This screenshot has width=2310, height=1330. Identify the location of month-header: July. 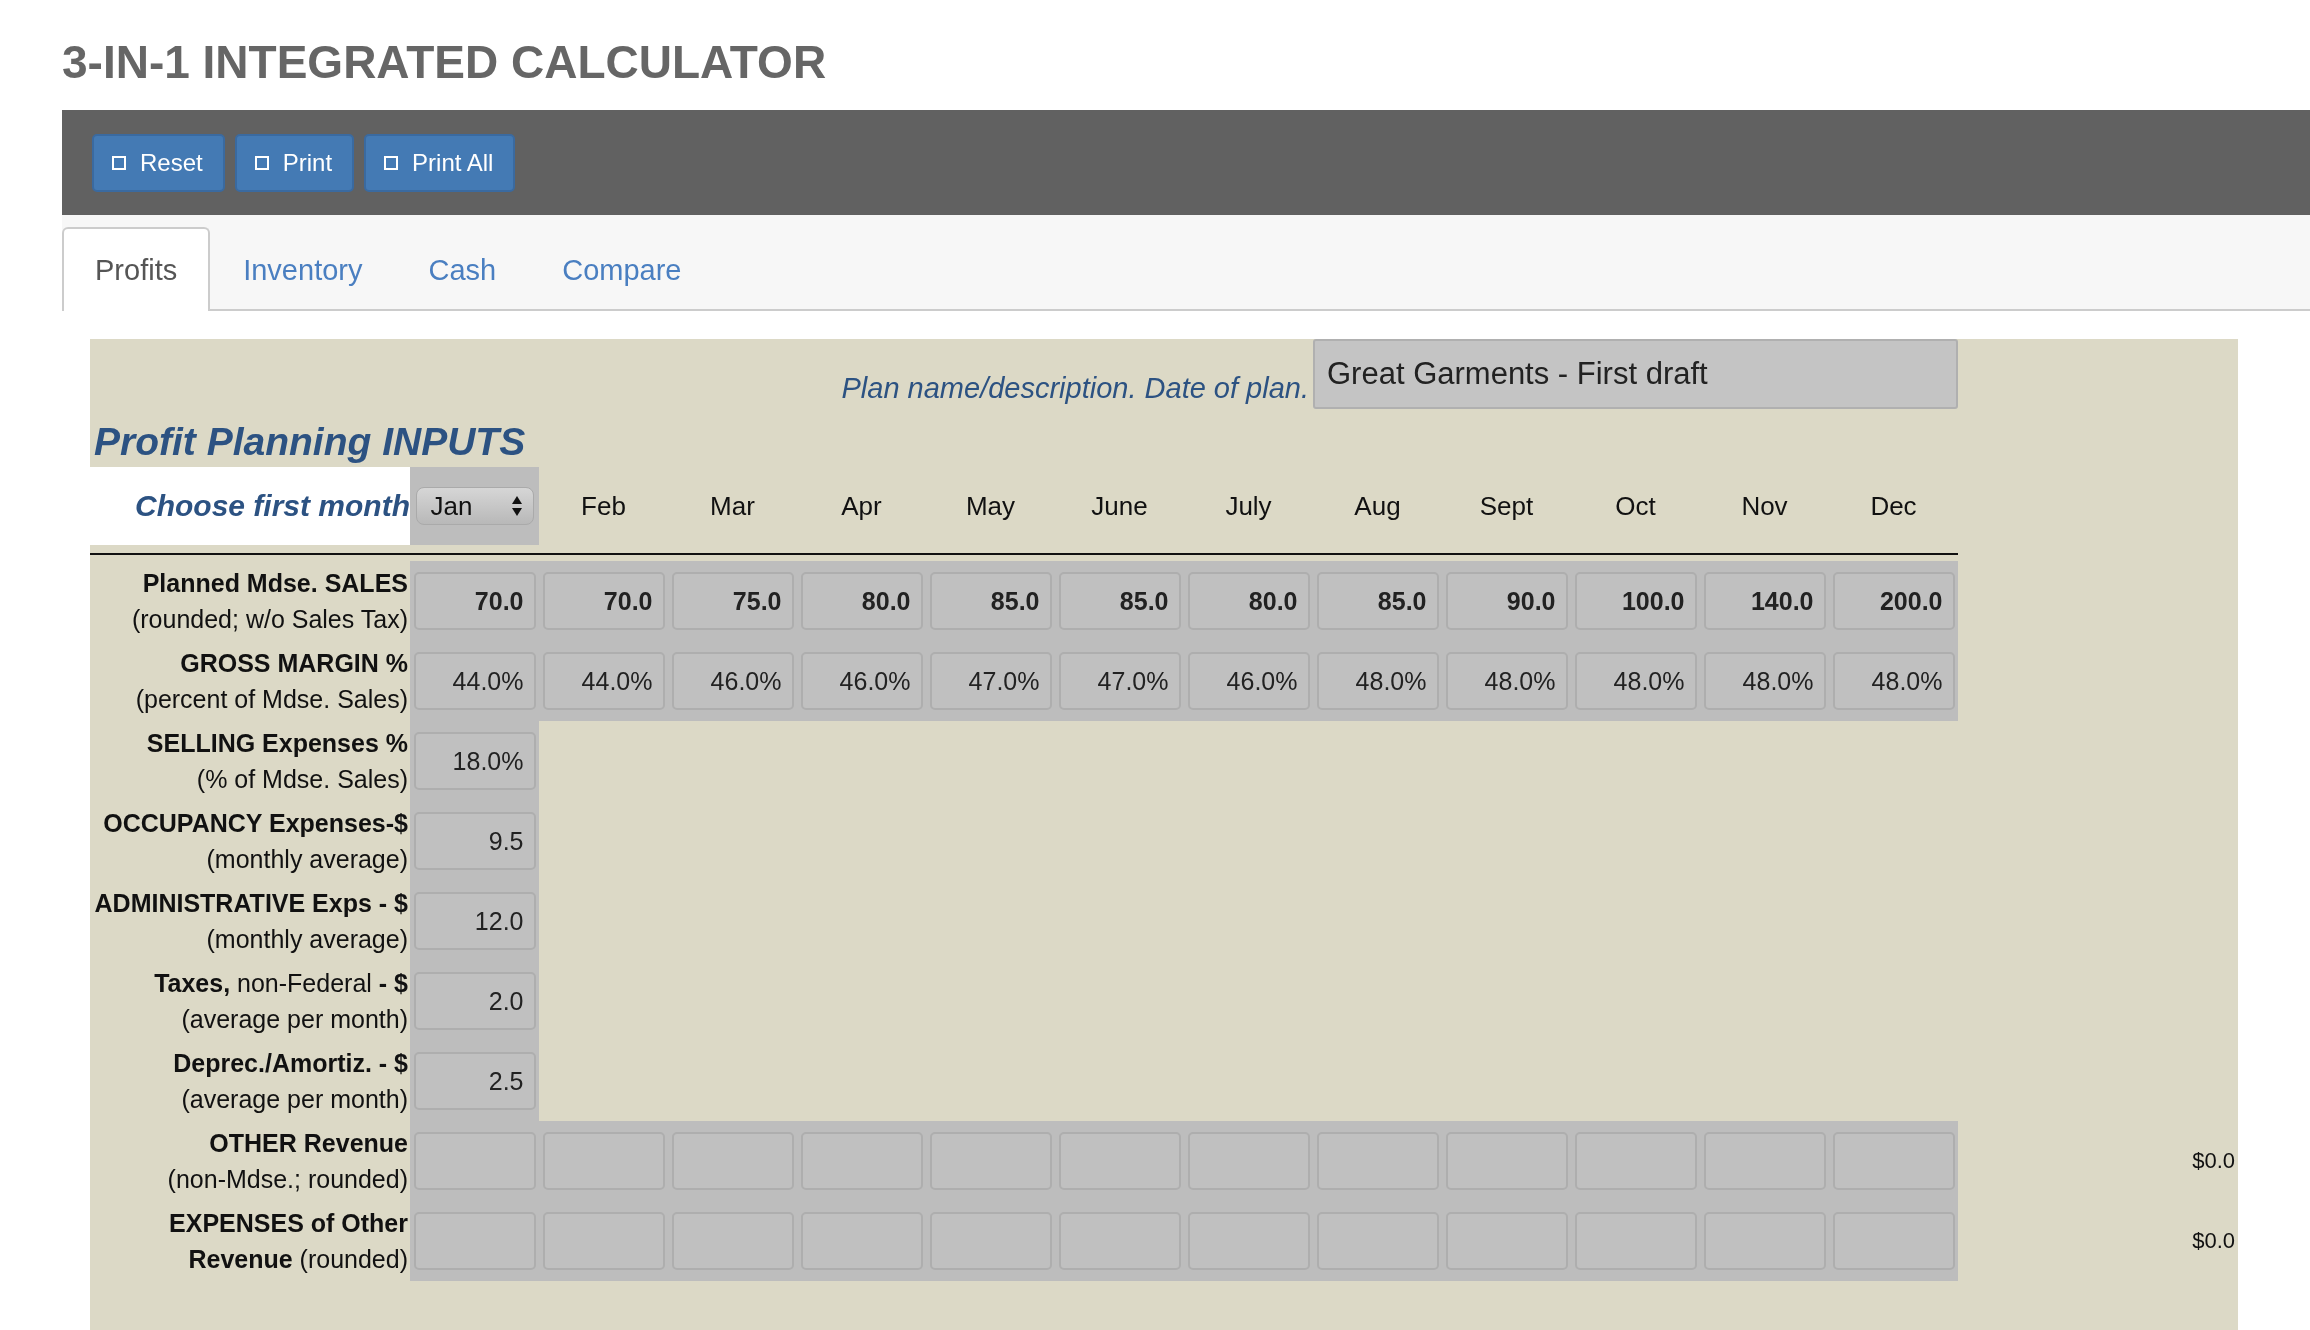
(1248, 506).